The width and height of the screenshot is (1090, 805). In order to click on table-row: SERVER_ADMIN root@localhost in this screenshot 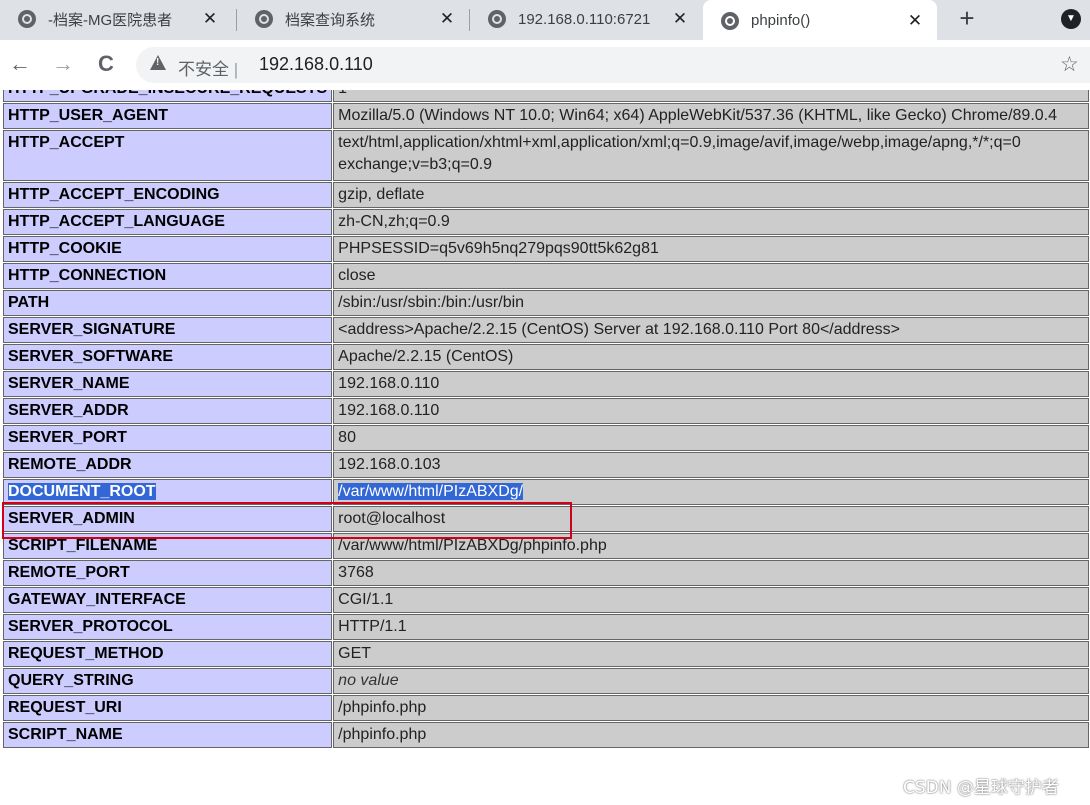, I will do `click(546, 519)`.